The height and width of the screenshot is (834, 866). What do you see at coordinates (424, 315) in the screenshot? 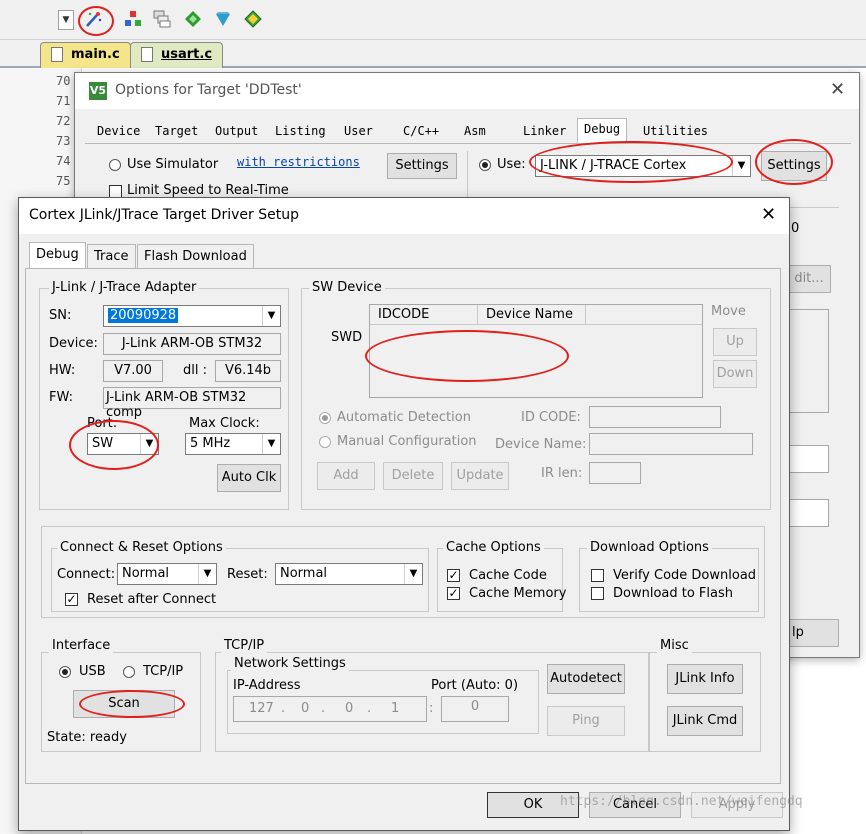
I see `column-idcode: IDCODE` at bounding box center [424, 315].